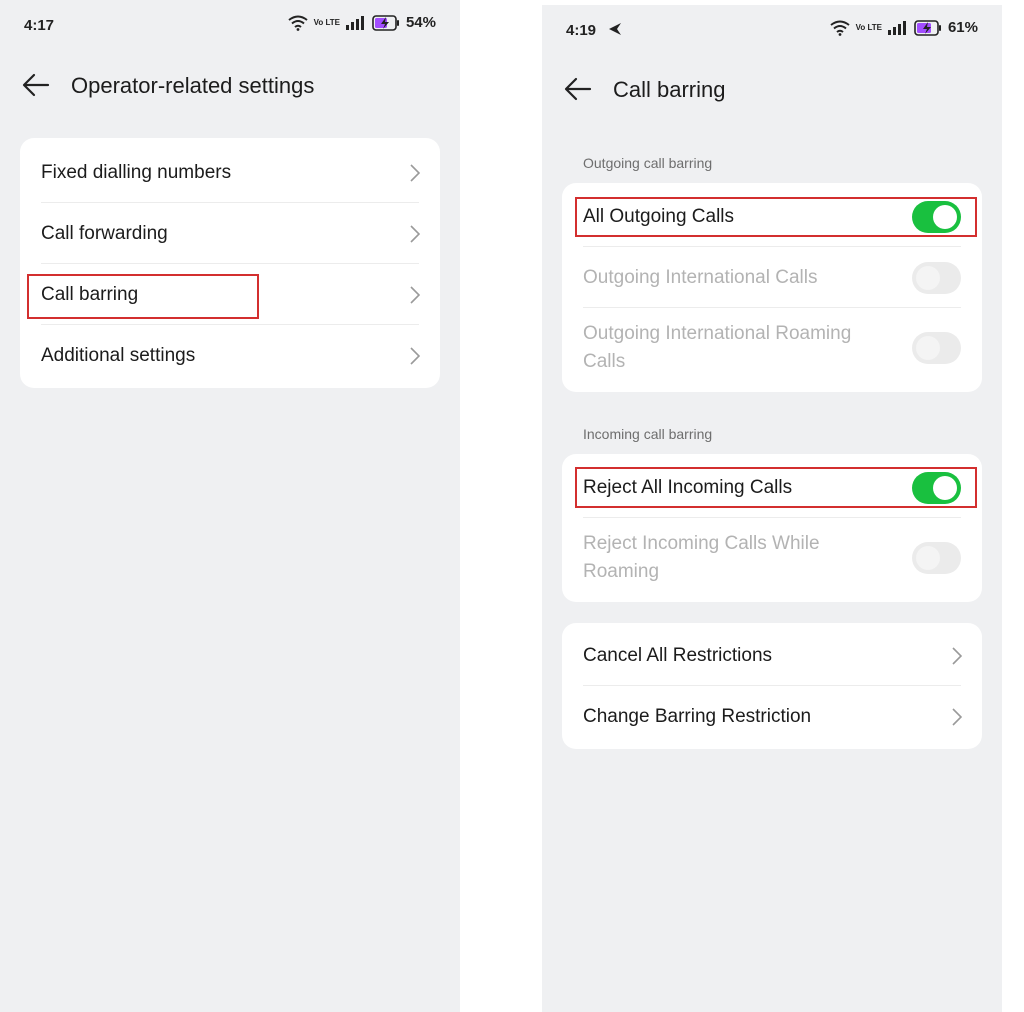  What do you see at coordinates (962, 27) in the screenshot?
I see `battery-percent: 61%` at bounding box center [962, 27].